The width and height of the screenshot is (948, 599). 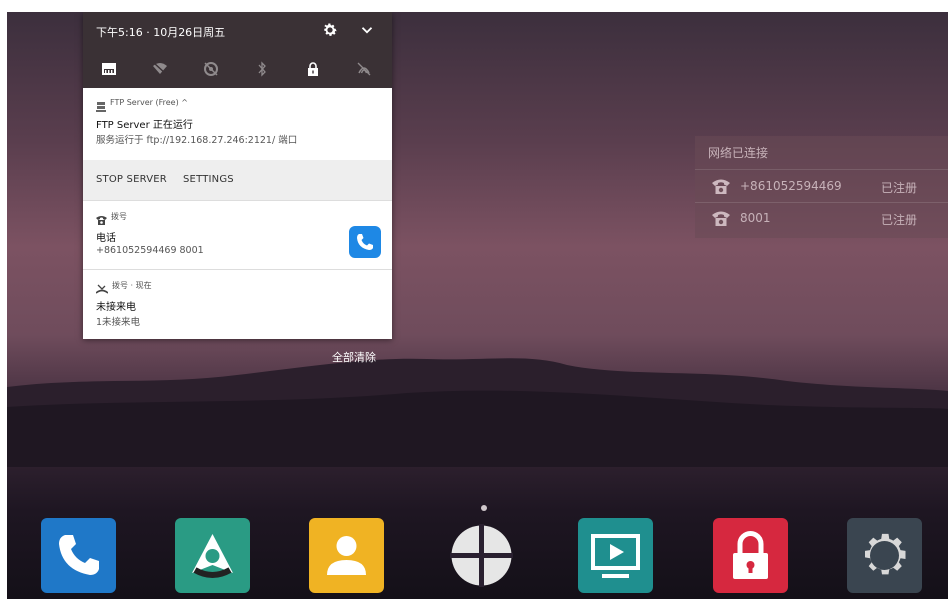 What do you see at coordinates (108, 69) in the screenshot?
I see `ethernet-icon` at bounding box center [108, 69].